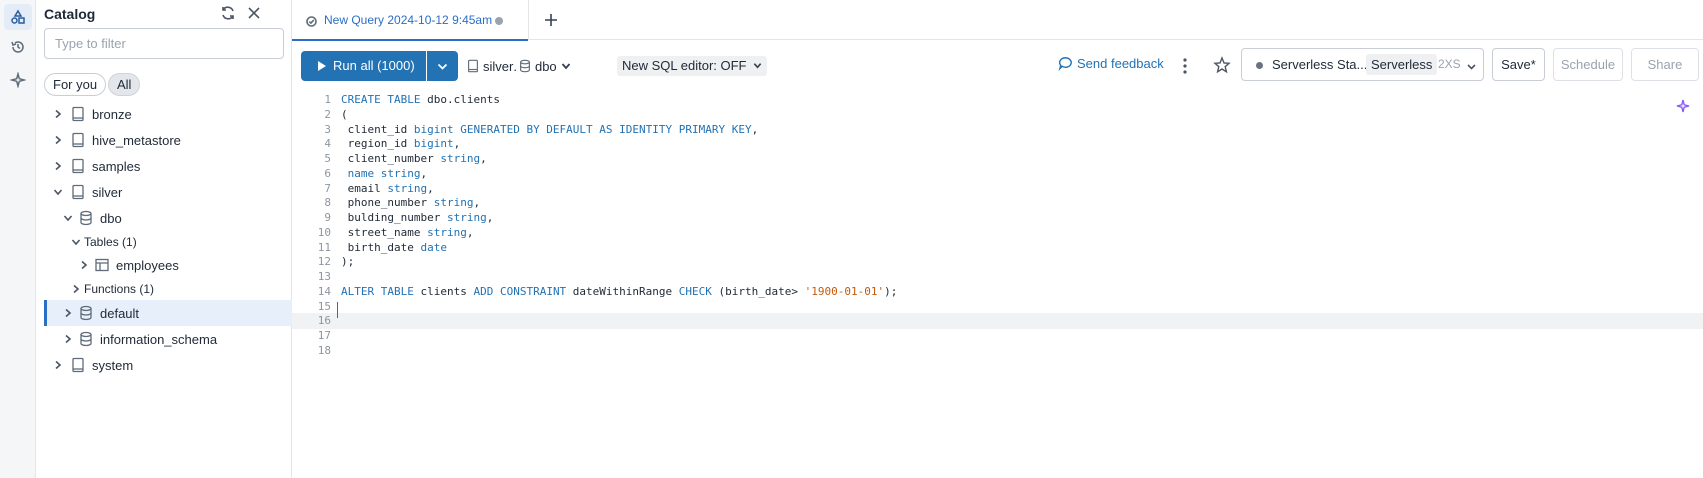  Describe the element at coordinates (75, 84) in the screenshot. I see `filter-pill-for-you: For you` at that location.